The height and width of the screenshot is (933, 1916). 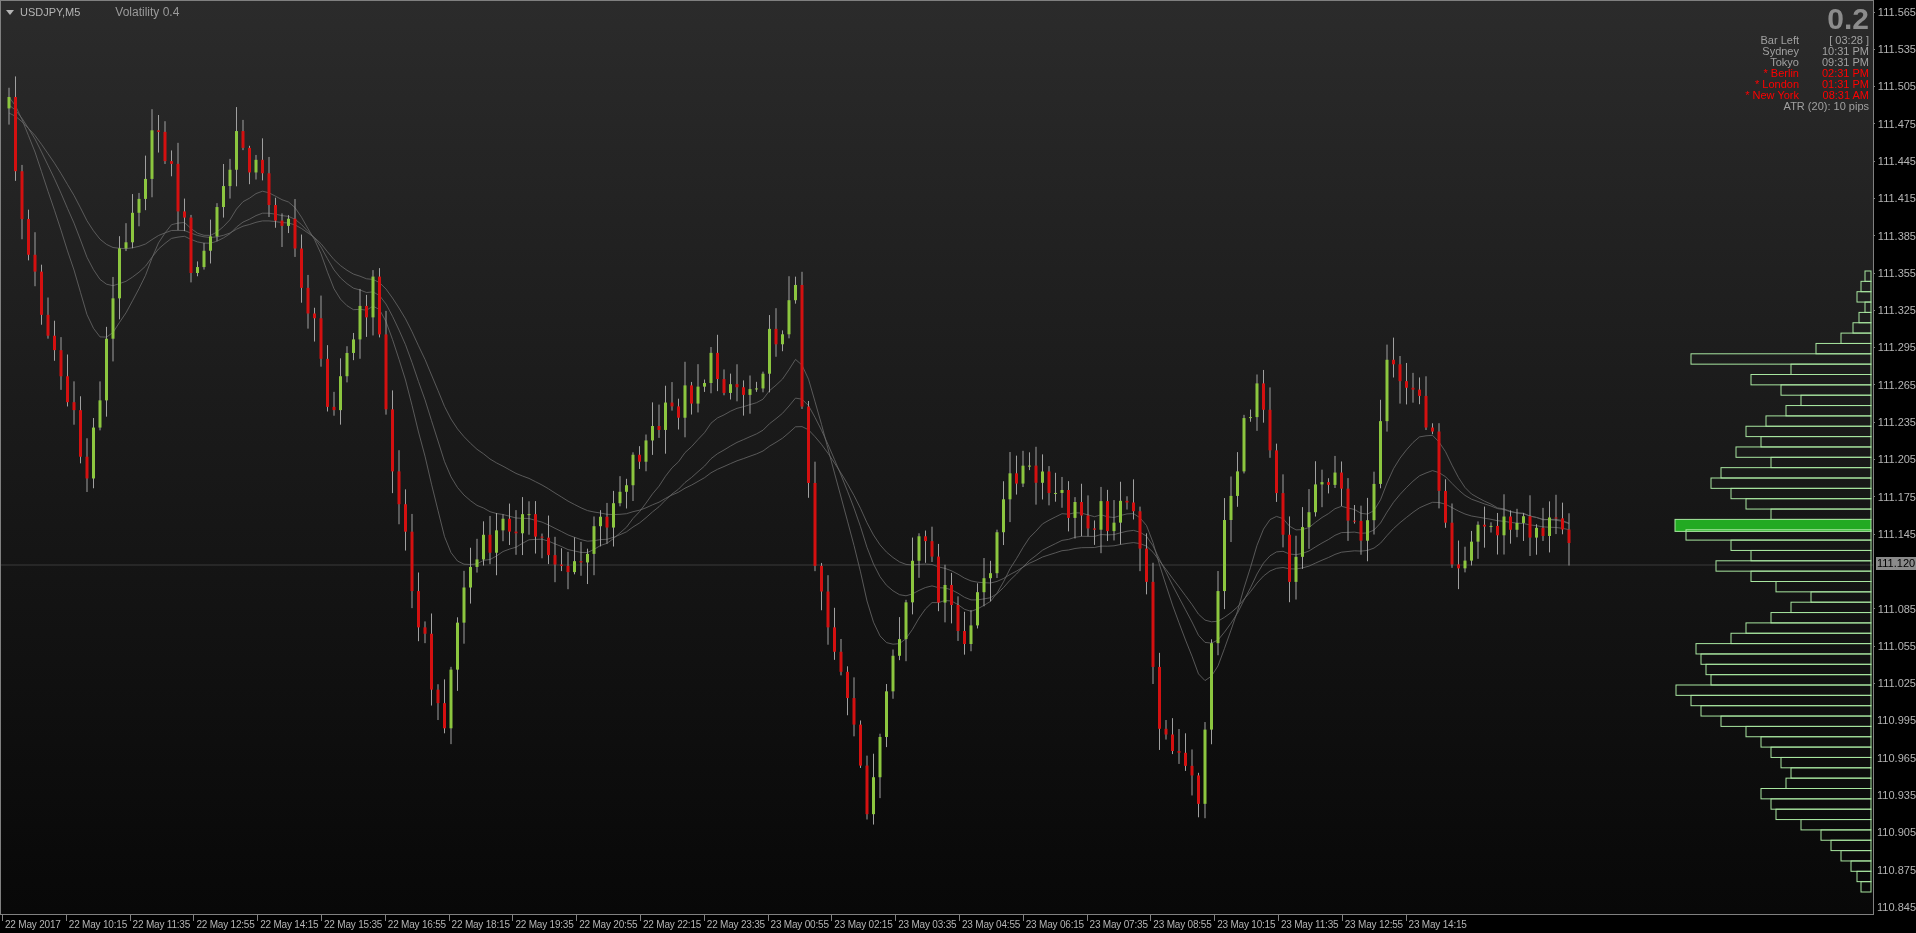 What do you see at coordinates (50, 12) in the screenshot?
I see `symbol-label: USDJPY,M5` at bounding box center [50, 12].